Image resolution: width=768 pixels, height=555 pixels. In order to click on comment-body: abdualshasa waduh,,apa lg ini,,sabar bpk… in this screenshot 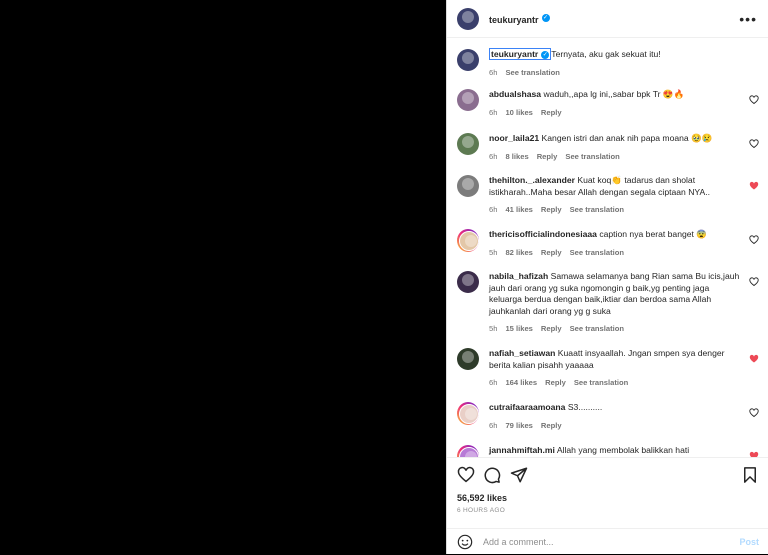, I will do `click(624, 103)`.